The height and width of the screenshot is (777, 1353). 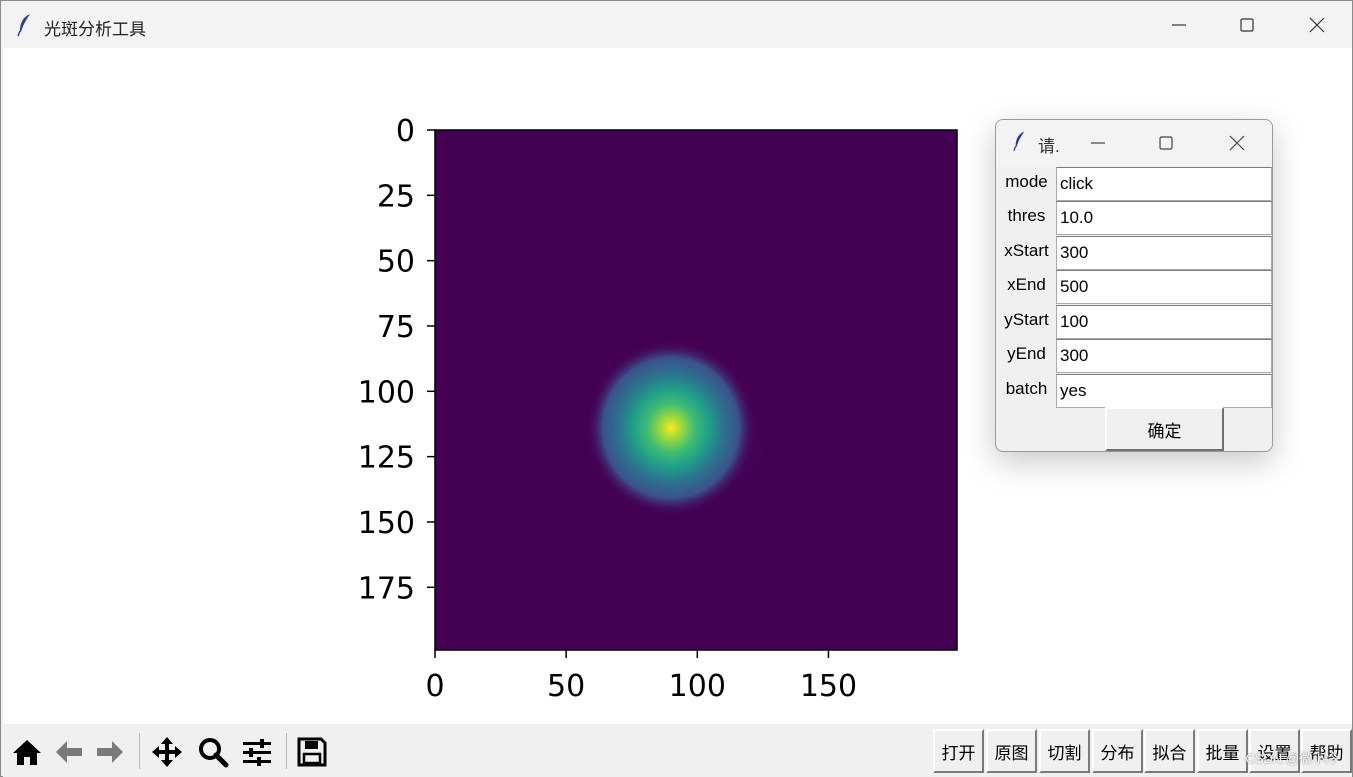 What do you see at coordinates (958, 751) in the screenshot?
I see `open-button: 打开` at bounding box center [958, 751].